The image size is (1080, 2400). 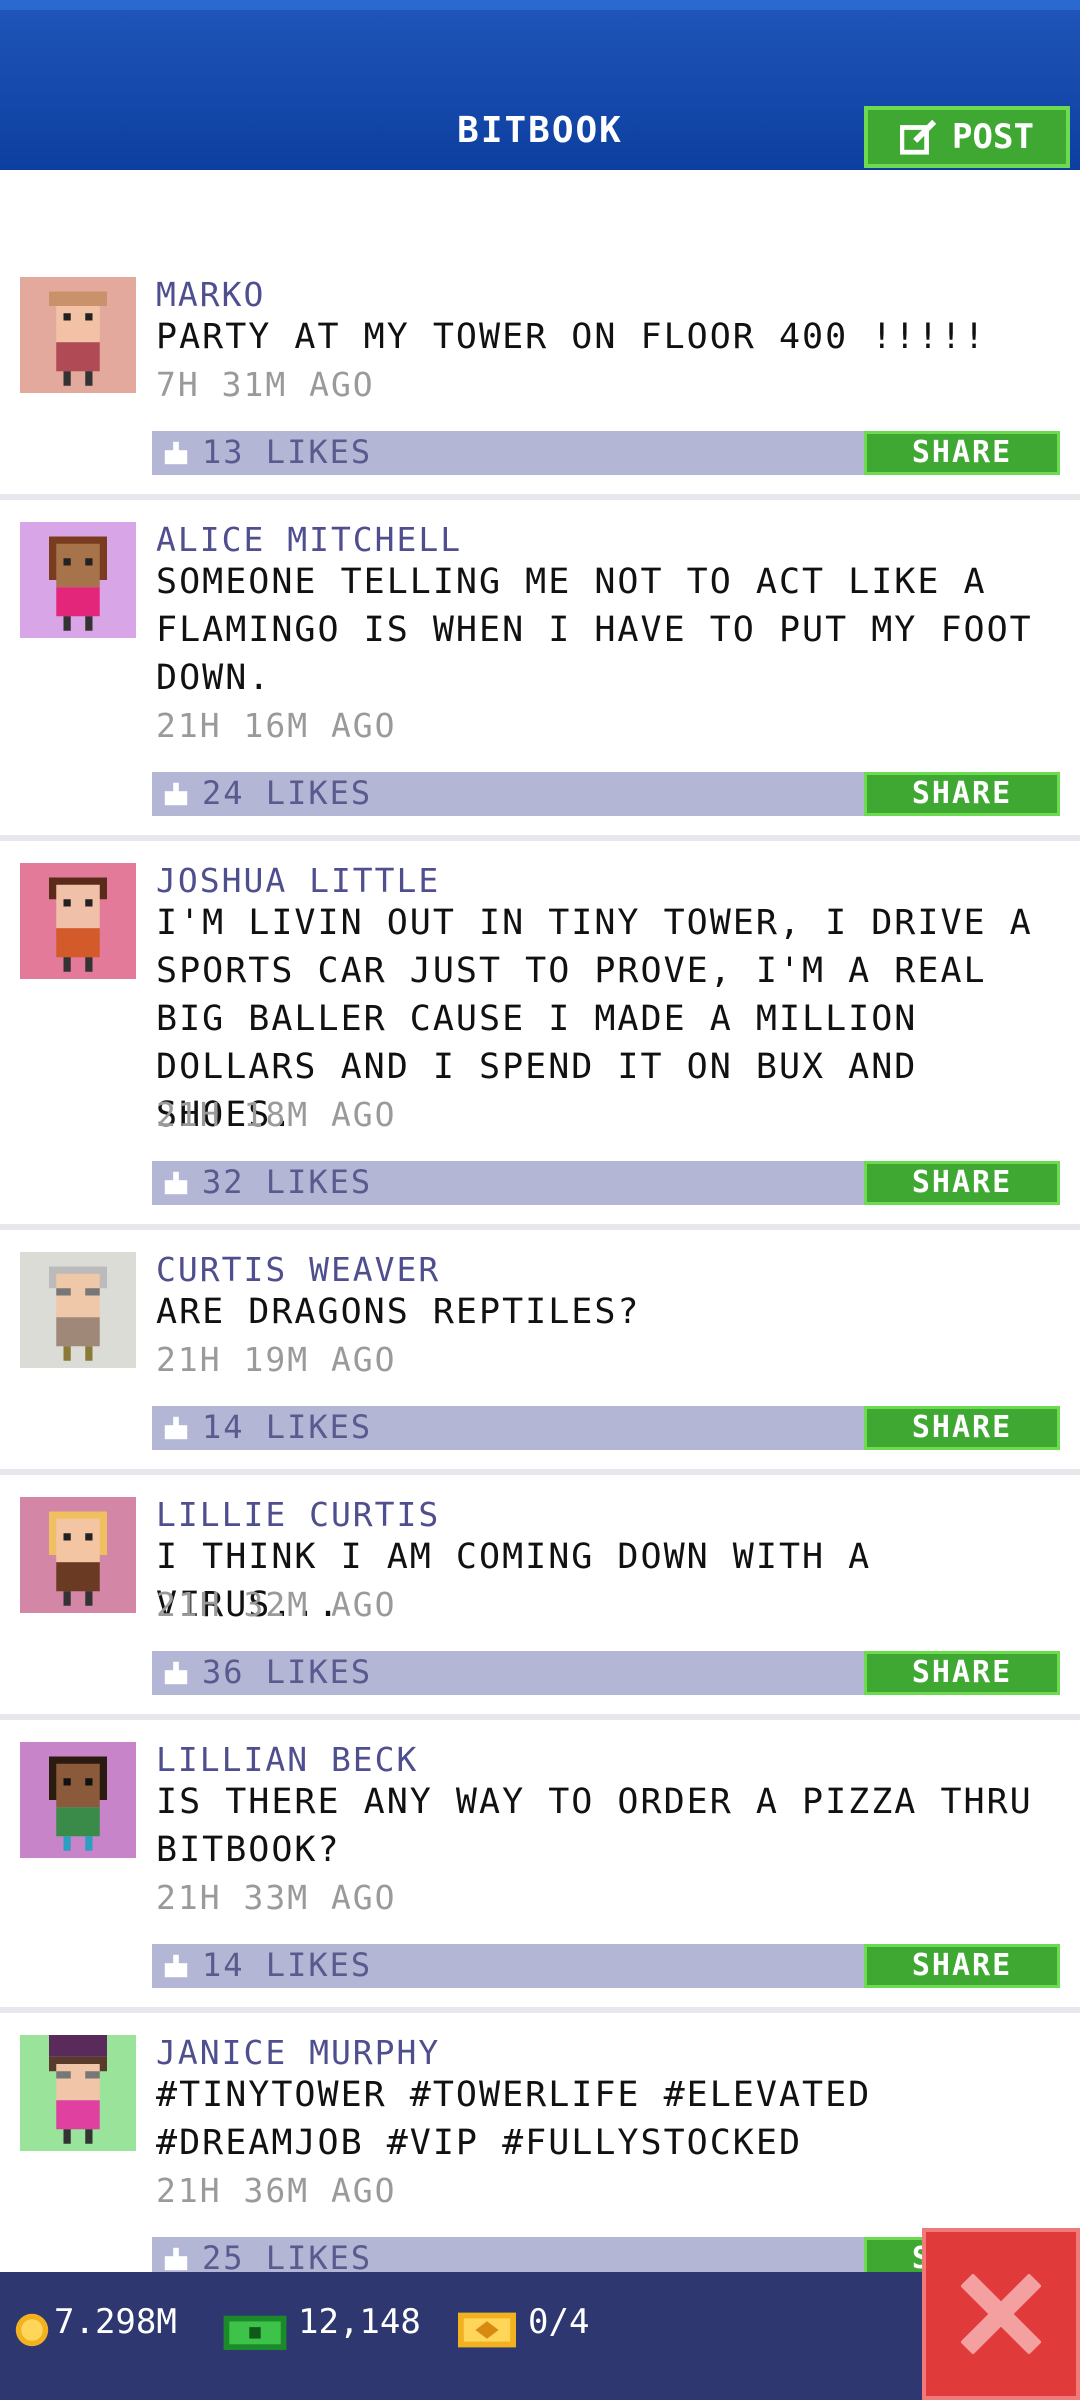 What do you see at coordinates (606, 1673) in the screenshot?
I see `likes-bar: 36 LIKES SHARE` at bounding box center [606, 1673].